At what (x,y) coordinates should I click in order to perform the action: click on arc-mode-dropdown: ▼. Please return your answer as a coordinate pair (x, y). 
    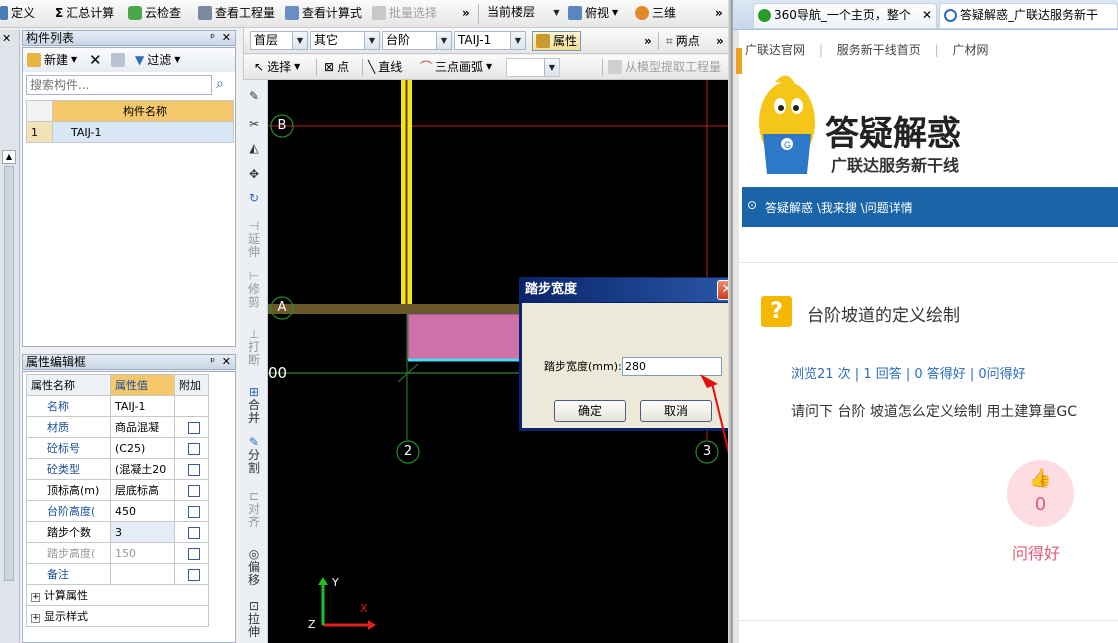
    Looking at the image, I should click on (533, 67).